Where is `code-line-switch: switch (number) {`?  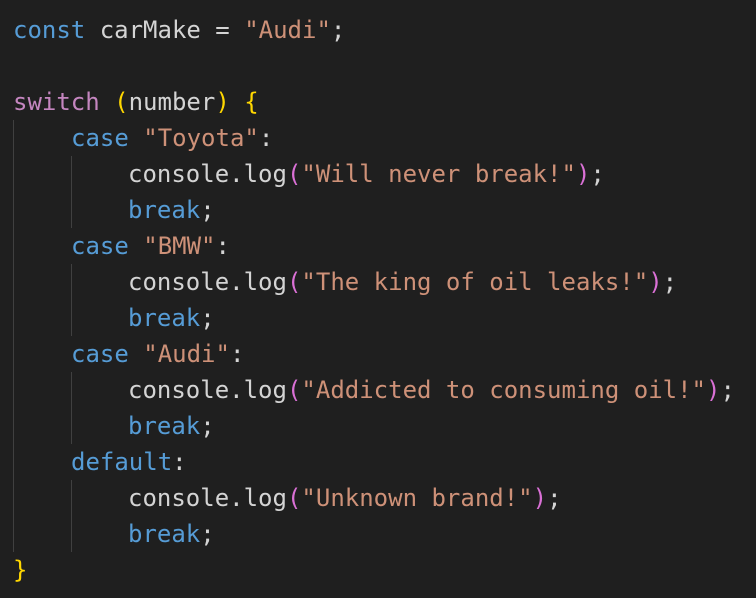
code-line-switch: switch (number) { is located at coordinates (136, 102).